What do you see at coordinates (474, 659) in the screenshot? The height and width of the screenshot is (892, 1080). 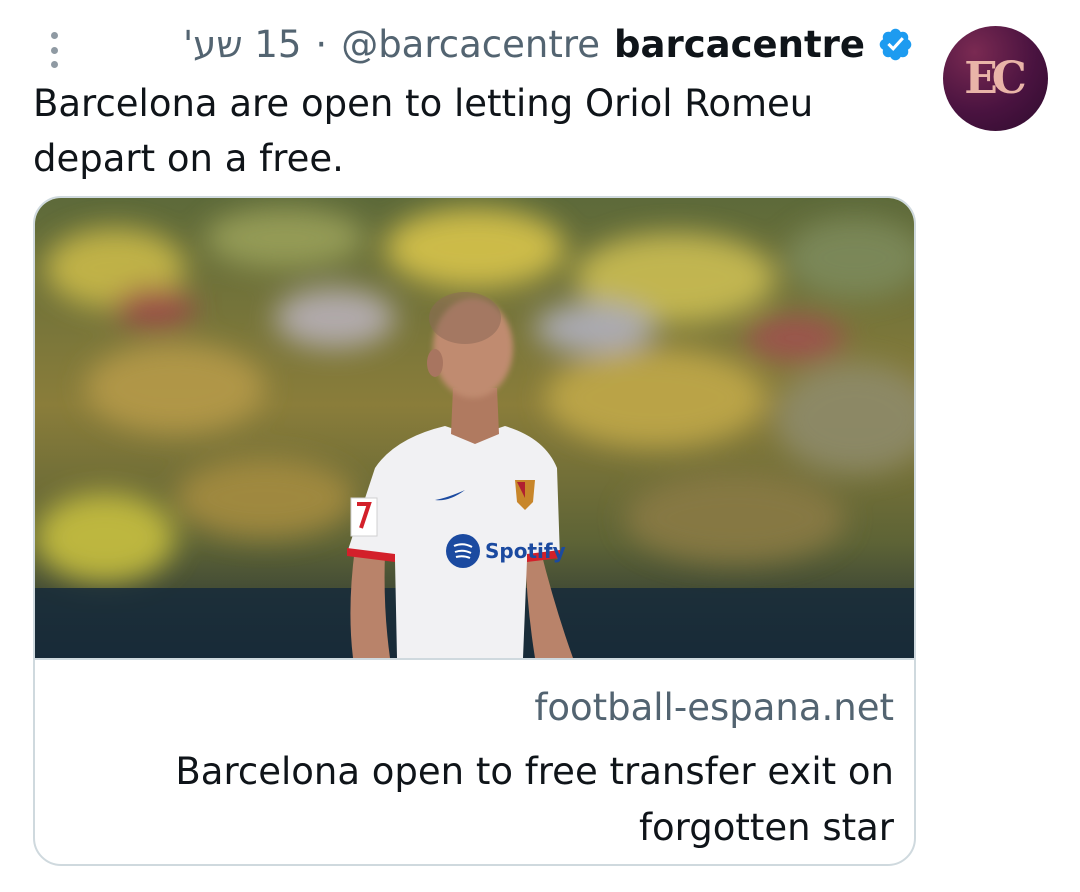 I see `card-divider` at bounding box center [474, 659].